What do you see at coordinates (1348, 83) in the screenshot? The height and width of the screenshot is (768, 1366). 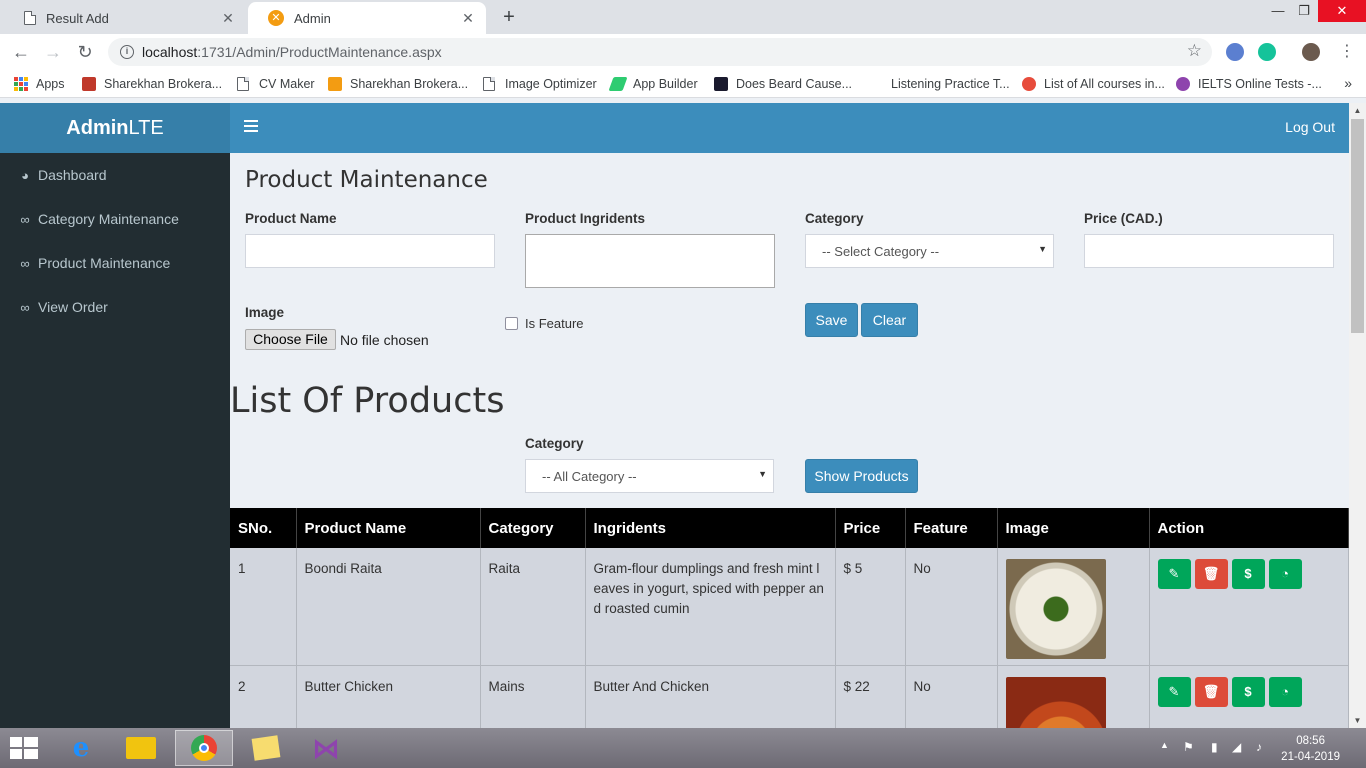 I see `bookmarks-overflow-icon: »` at bounding box center [1348, 83].